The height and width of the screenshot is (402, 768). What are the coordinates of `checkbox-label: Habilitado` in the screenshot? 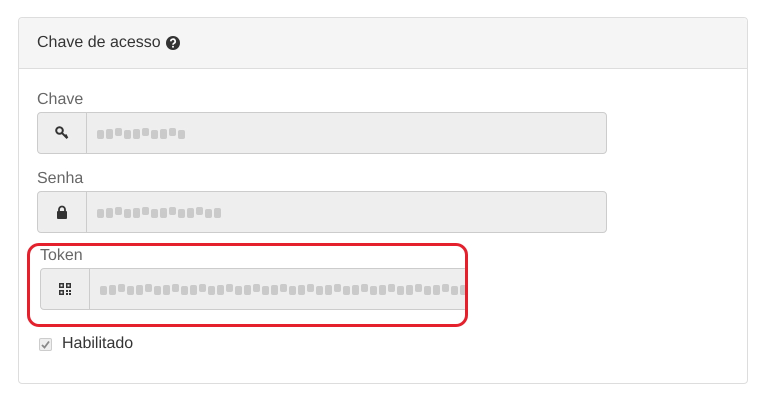 It's located at (98, 344).